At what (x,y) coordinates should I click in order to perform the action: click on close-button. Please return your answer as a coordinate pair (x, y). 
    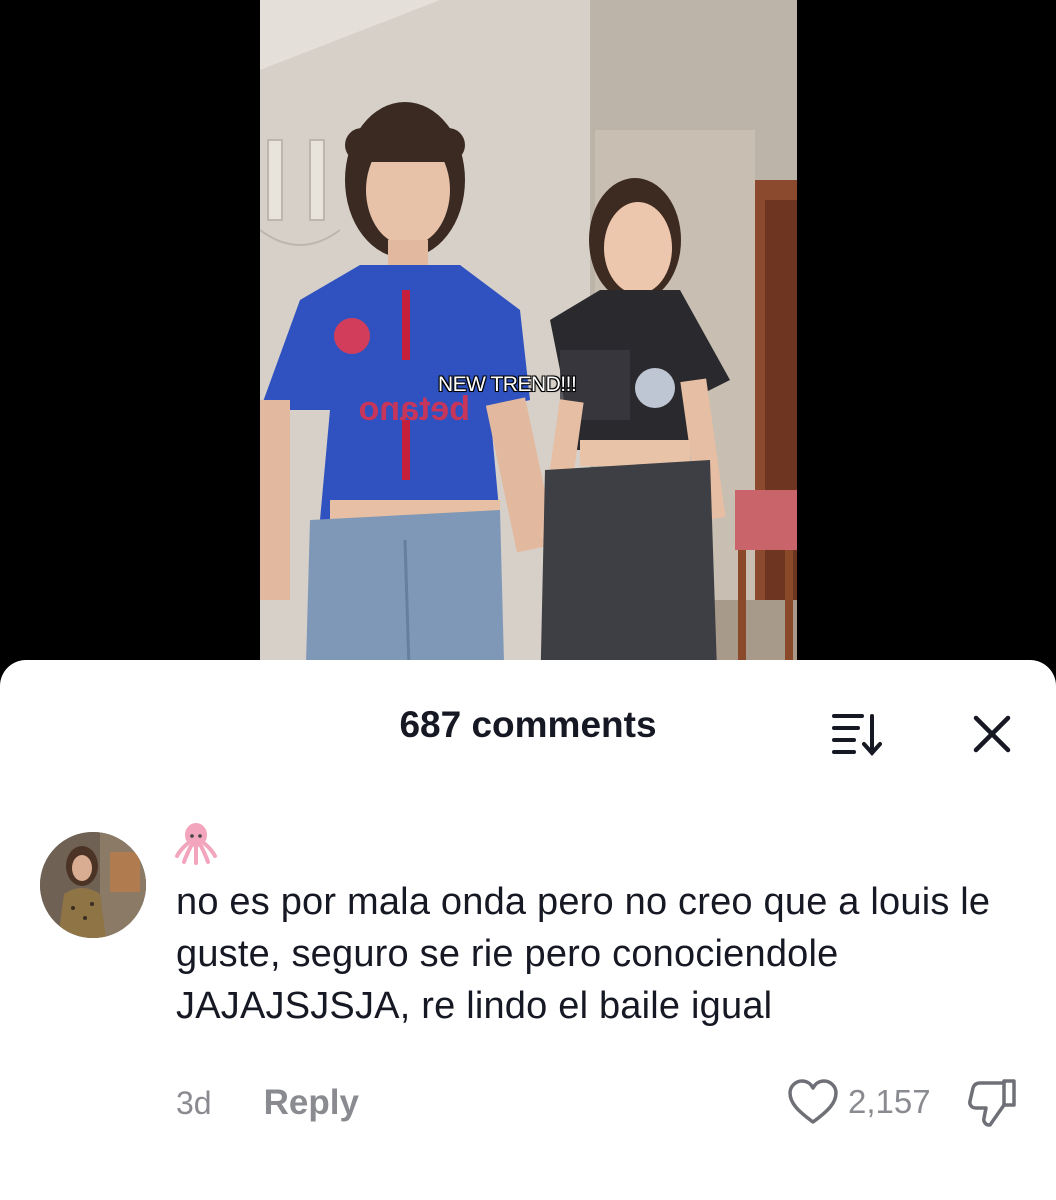
    Looking at the image, I should click on (992, 734).